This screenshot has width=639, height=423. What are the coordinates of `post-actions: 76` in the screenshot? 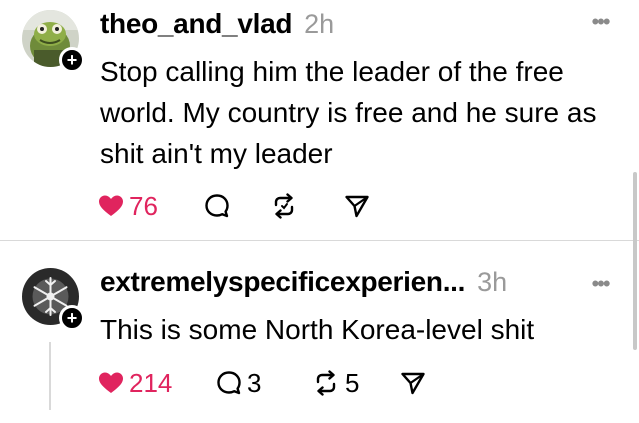 It's located at (234, 206).